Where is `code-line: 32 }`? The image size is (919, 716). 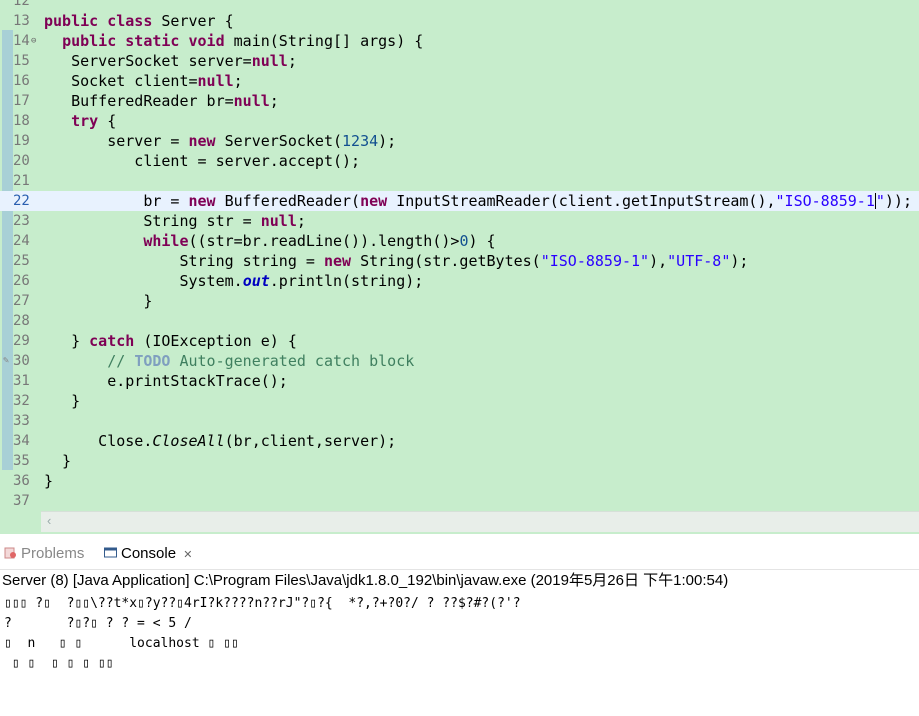 code-line: 32 } is located at coordinates (459, 401).